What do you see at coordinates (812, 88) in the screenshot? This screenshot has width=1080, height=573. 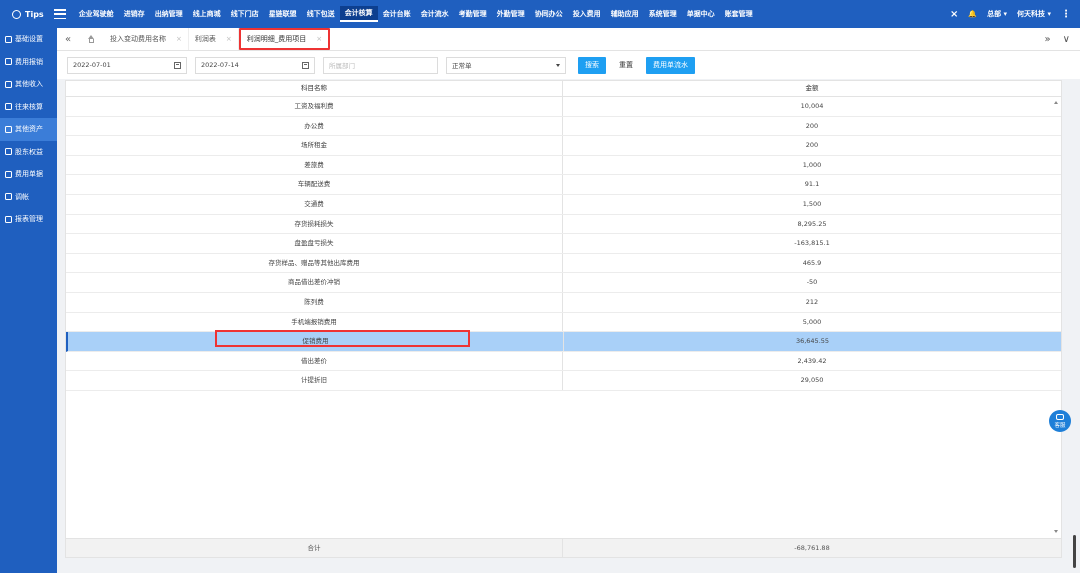 I see `header-amount: 金额` at bounding box center [812, 88].